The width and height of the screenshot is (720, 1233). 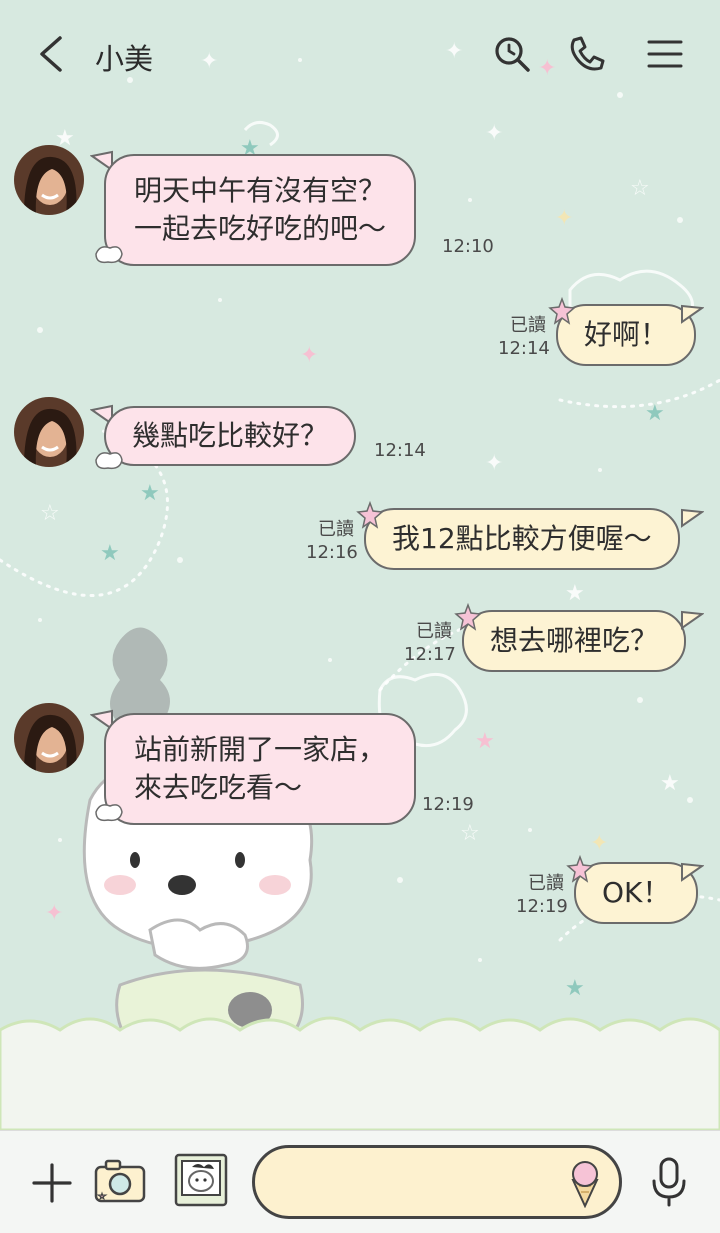 What do you see at coordinates (585, 1183) in the screenshot?
I see `ice-cream-icon` at bounding box center [585, 1183].